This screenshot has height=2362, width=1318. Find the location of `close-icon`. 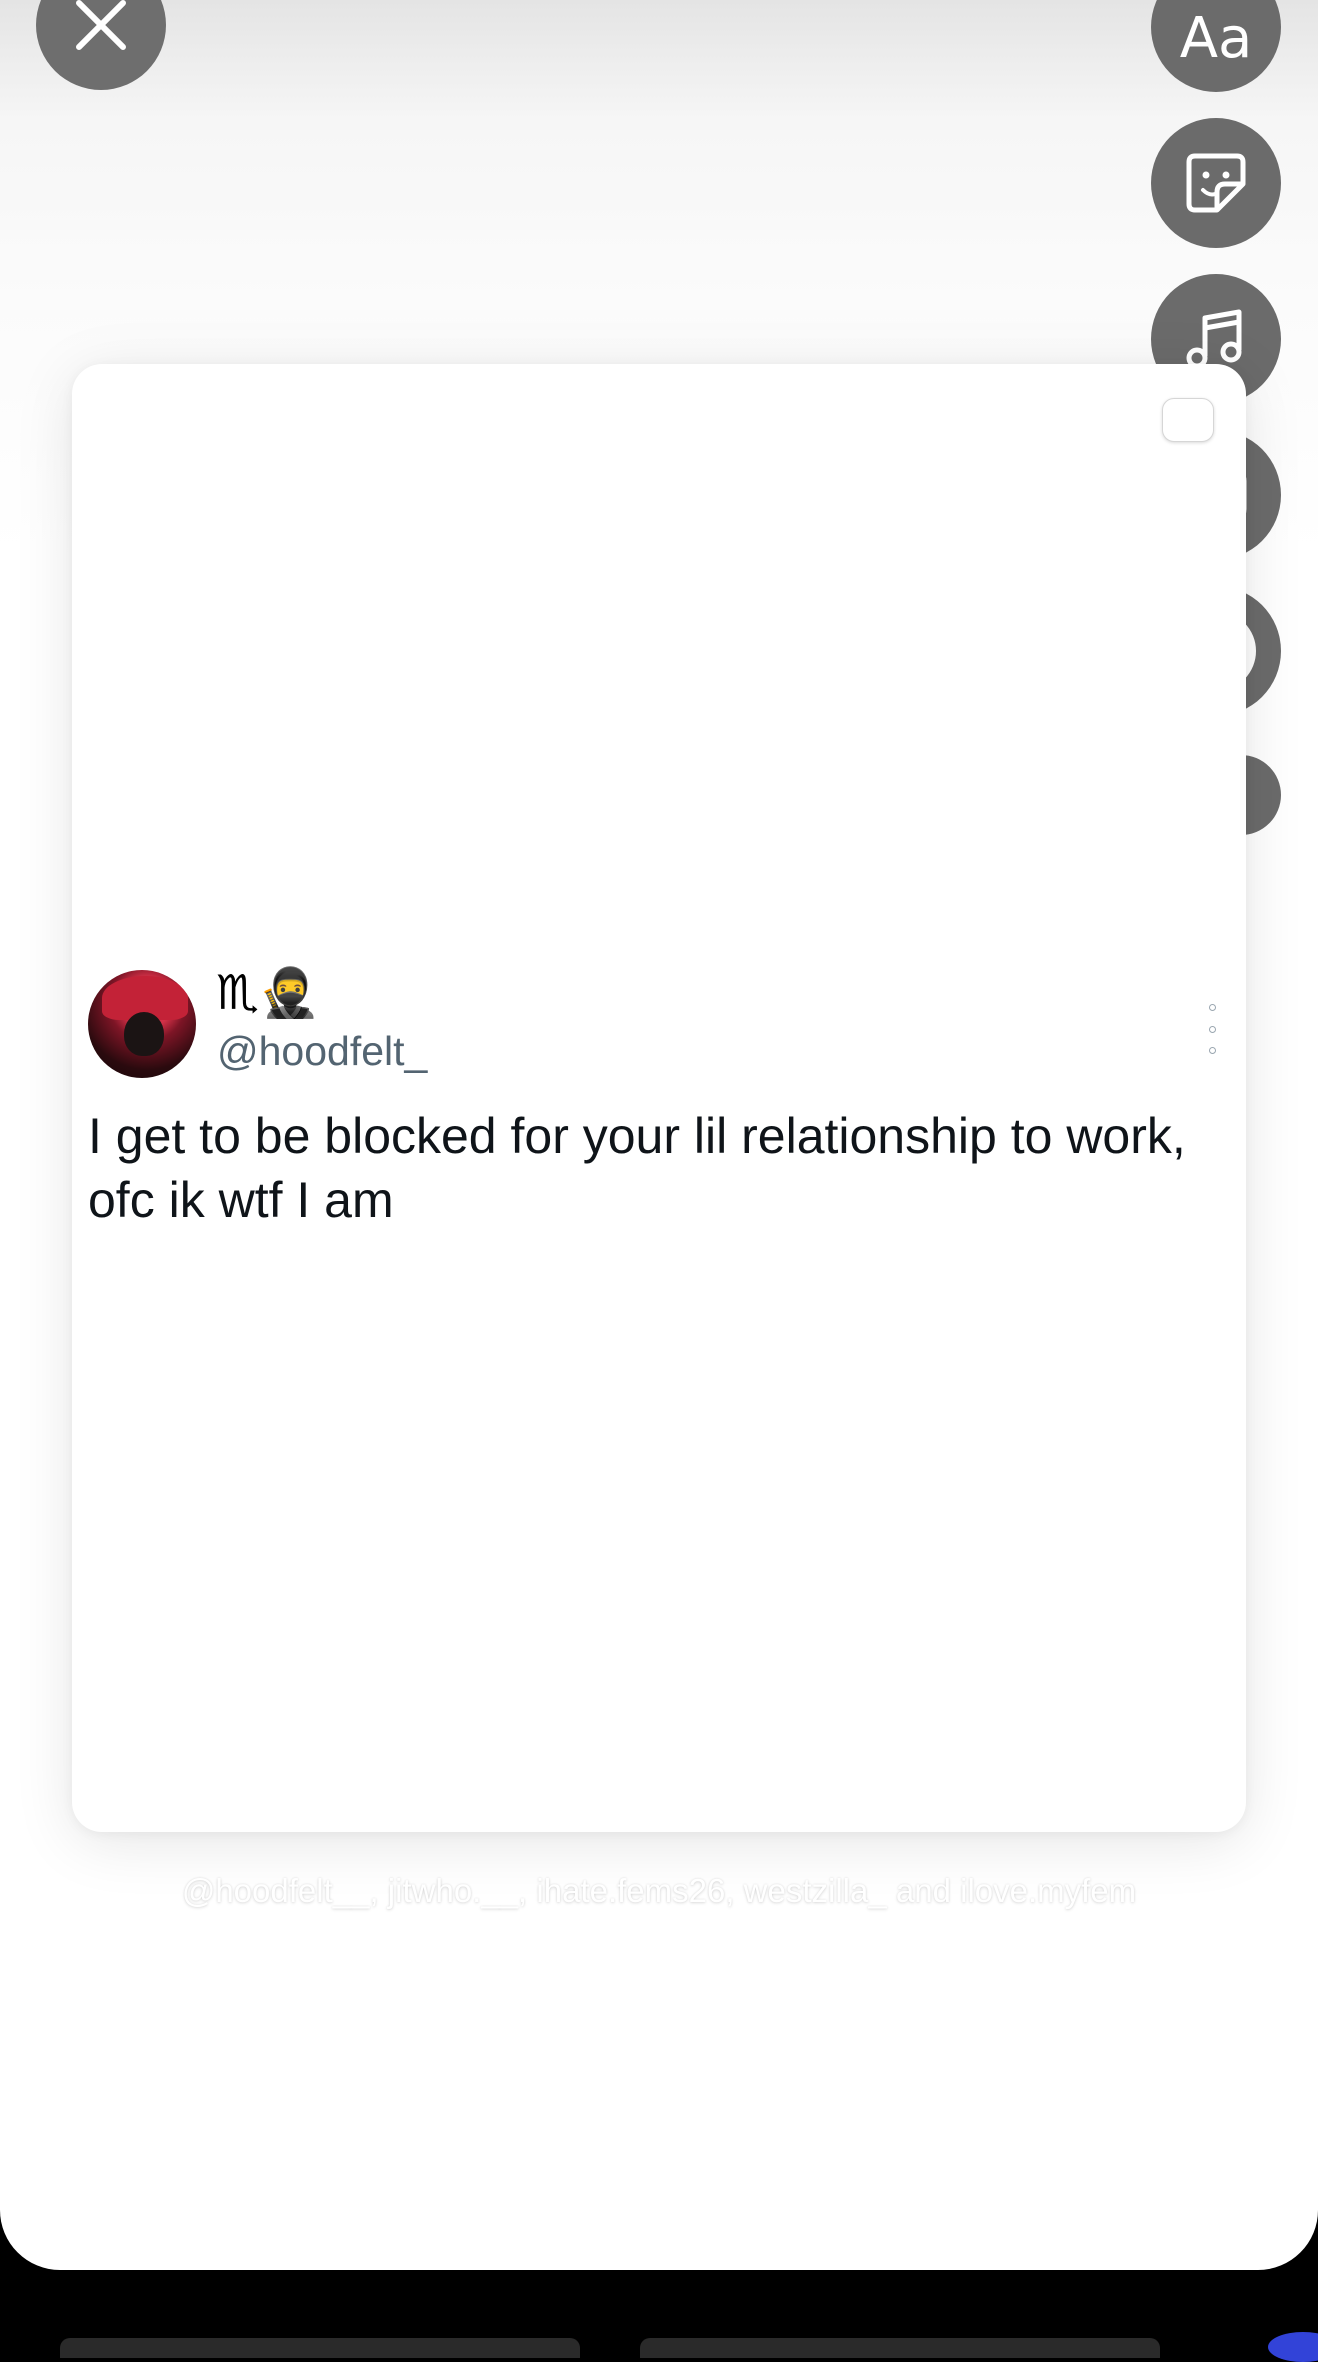

close-icon is located at coordinates (101, 25).